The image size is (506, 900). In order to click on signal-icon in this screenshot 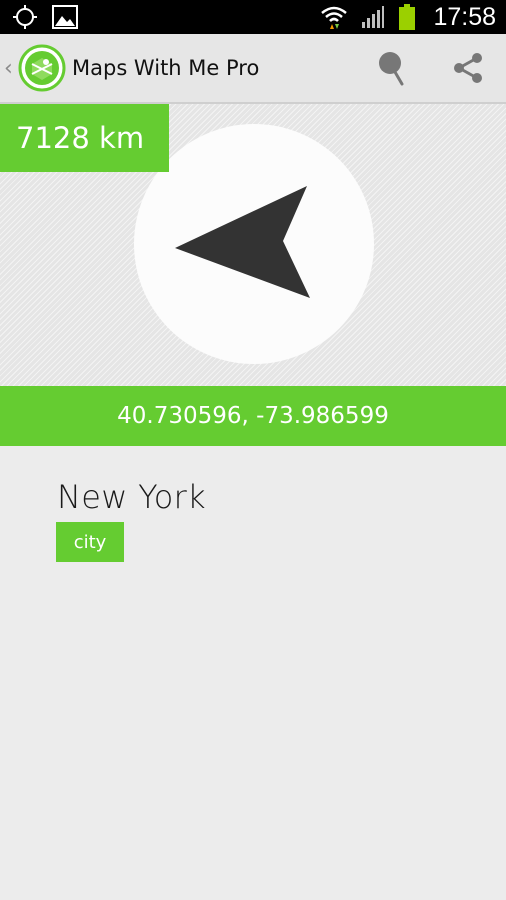, I will do `click(373, 17)`.